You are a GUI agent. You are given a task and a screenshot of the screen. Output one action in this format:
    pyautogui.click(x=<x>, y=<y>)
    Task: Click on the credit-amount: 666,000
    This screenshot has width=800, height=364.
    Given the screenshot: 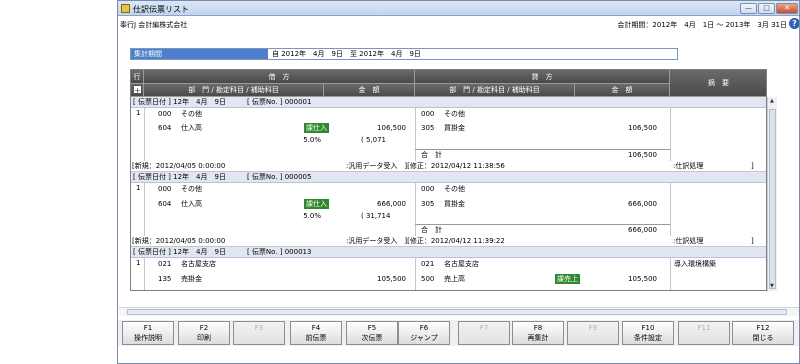 What is the action you would take?
    pyautogui.click(x=642, y=204)
    